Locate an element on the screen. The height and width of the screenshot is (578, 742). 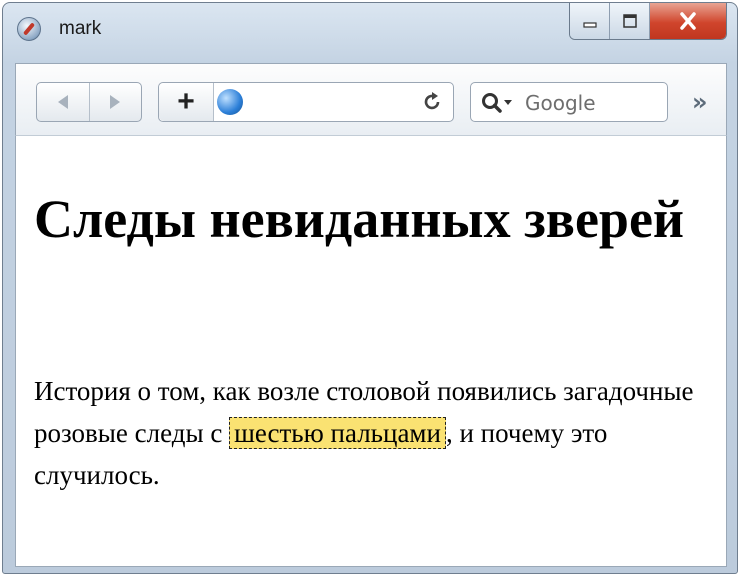
browser-toolbar: + » is located at coordinates (371, 99).